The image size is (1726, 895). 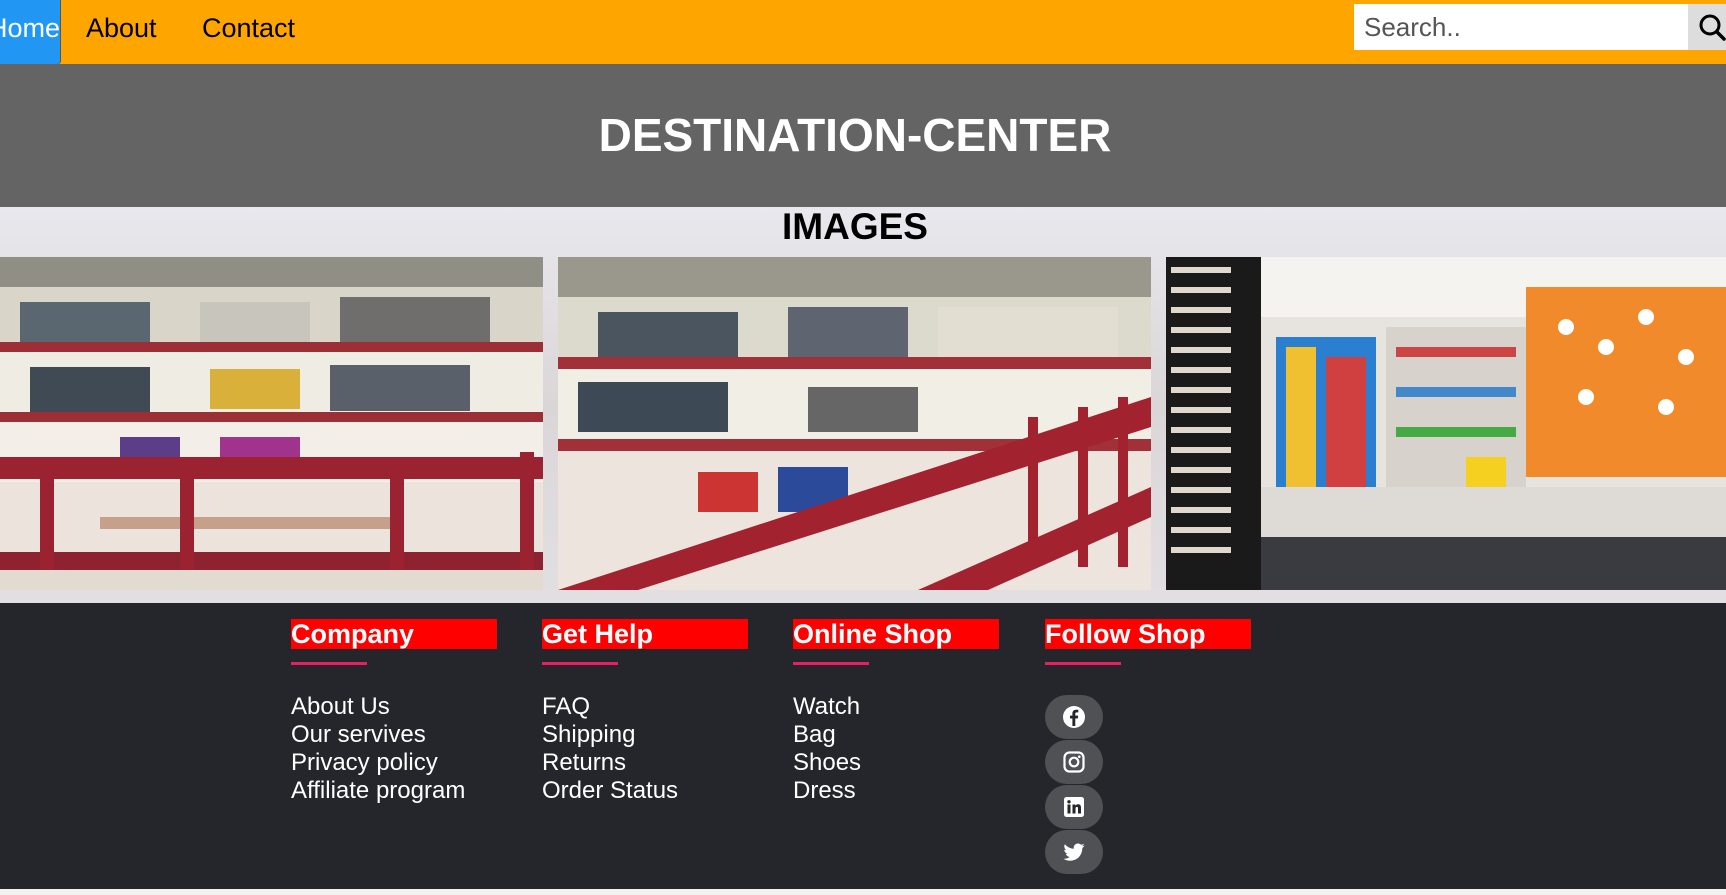 What do you see at coordinates (394, 634) in the screenshot?
I see `footer-heading-company: Company` at bounding box center [394, 634].